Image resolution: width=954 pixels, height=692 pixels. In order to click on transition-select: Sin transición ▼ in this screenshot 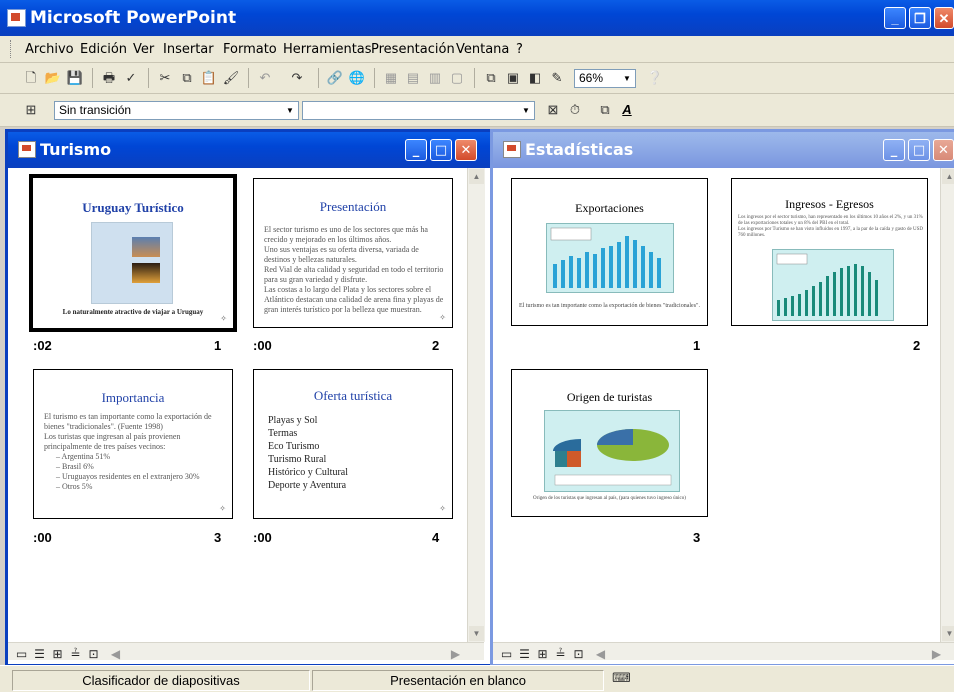, I will do `click(176, 110)`.